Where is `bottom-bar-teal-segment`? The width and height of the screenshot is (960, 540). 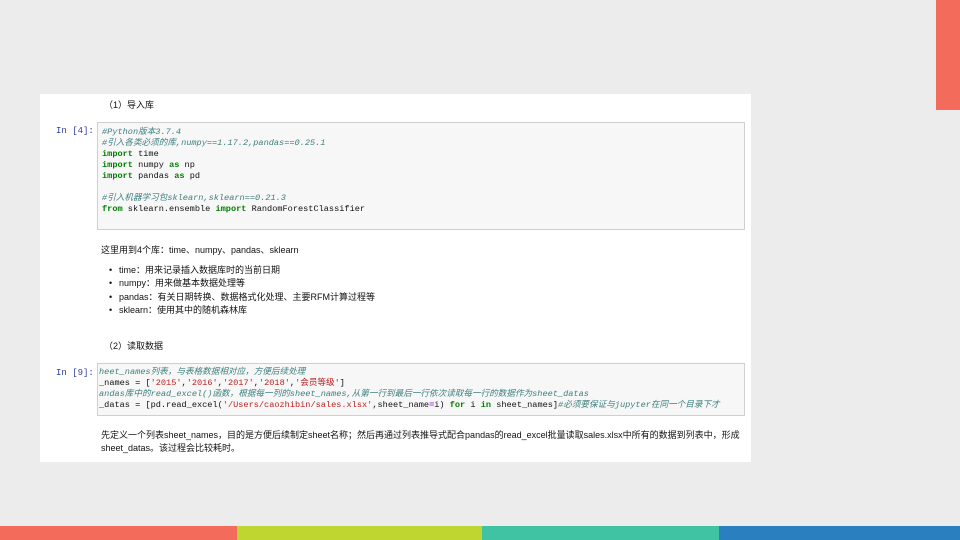 bottom-bar-teal-segment is located at coordinates (600, 533).